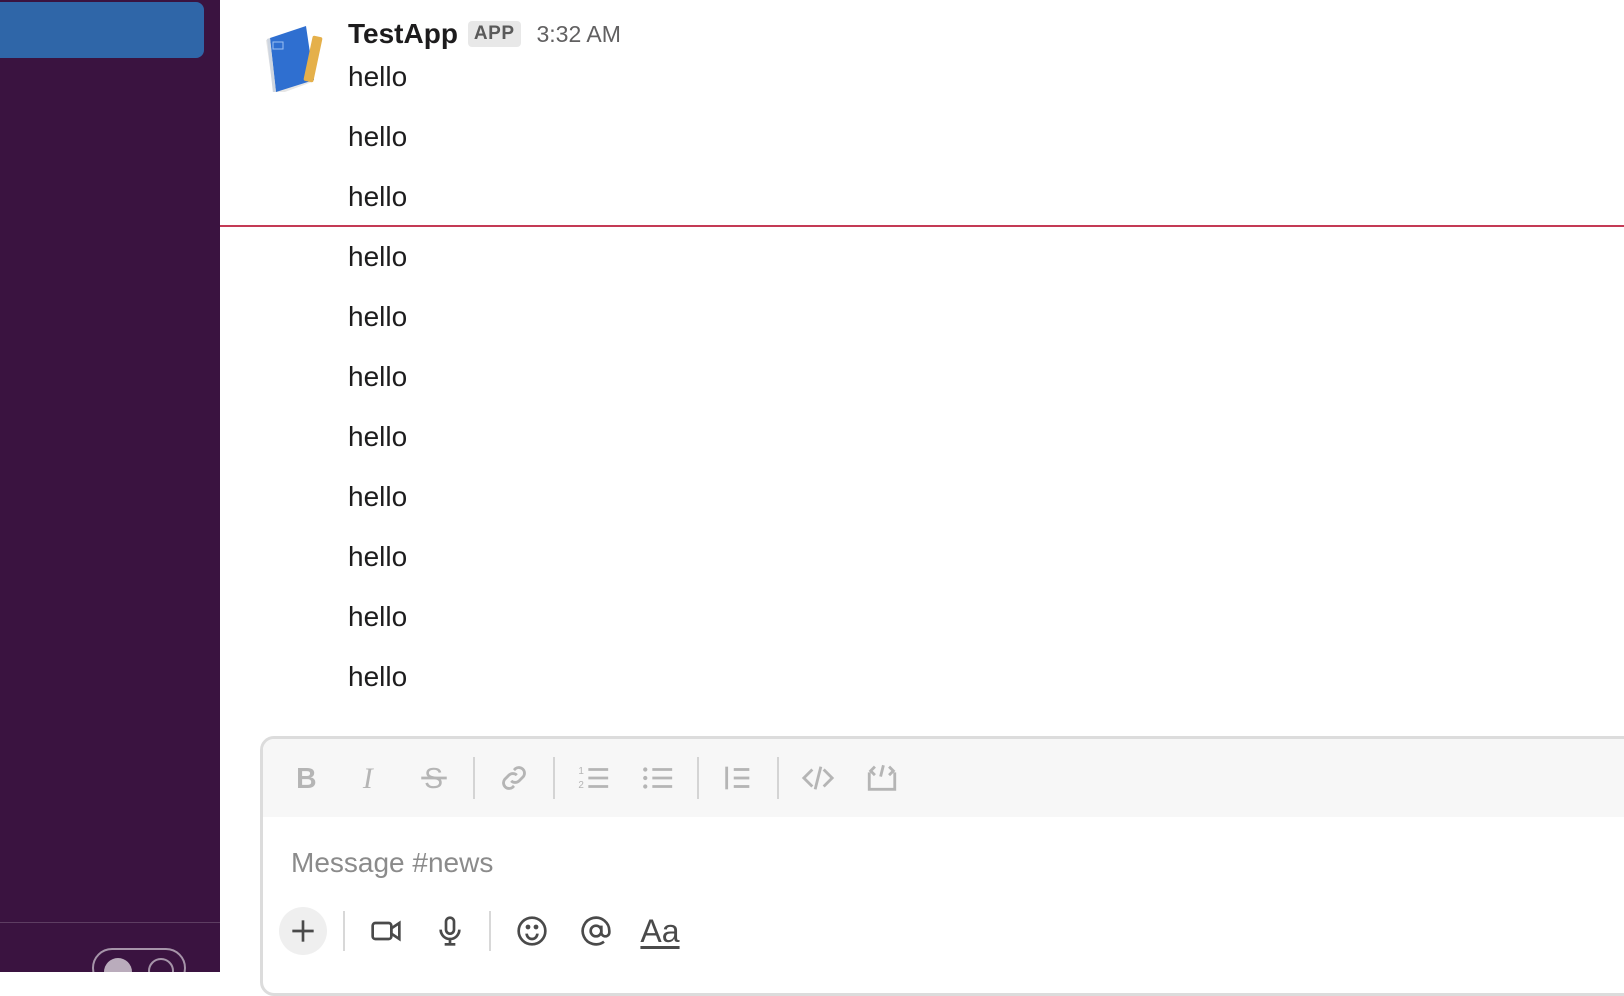 This screenshot has width=1624, height=996. I want to click on sender-name: TestApp, so click(403, 34).